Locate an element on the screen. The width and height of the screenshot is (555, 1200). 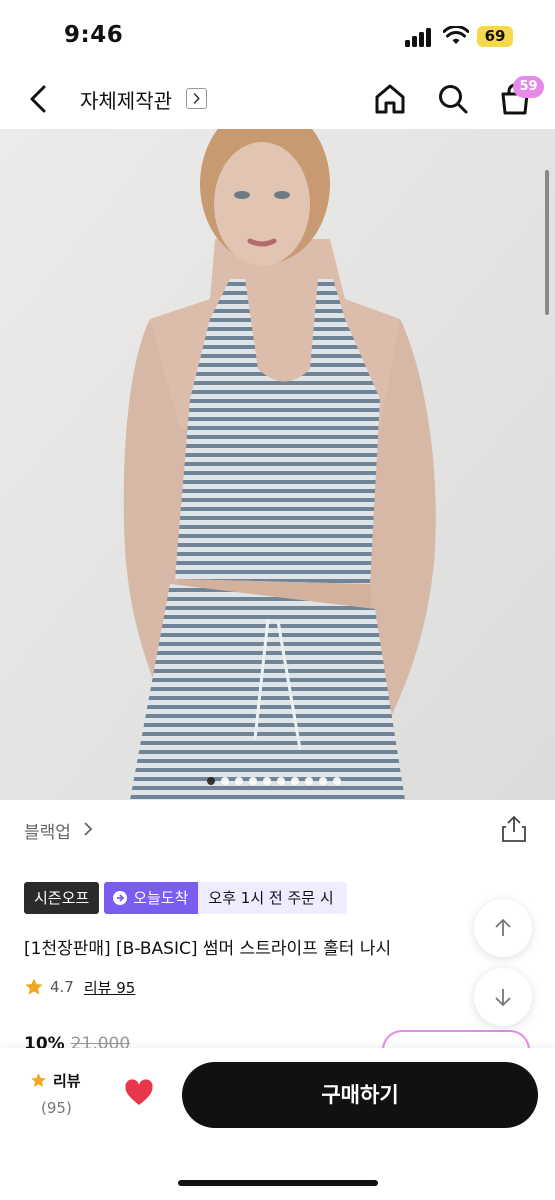
search-icon is located at coordinates (453, 99).